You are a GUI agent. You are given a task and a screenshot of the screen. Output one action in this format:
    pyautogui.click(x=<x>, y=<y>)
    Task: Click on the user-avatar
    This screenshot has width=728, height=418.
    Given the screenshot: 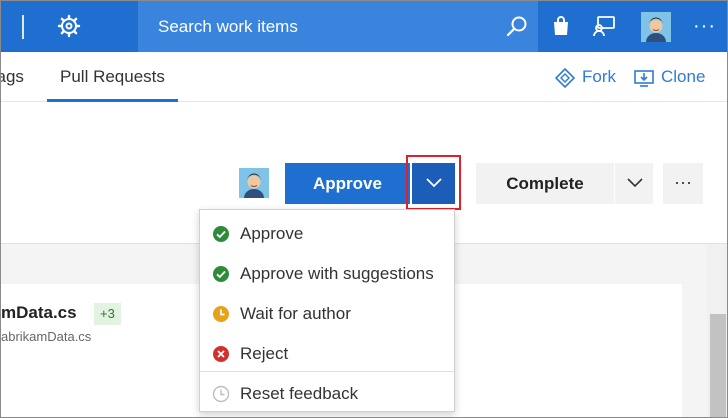 What is the action you would take?
    pyautogui.click(x=656, y=27)
    